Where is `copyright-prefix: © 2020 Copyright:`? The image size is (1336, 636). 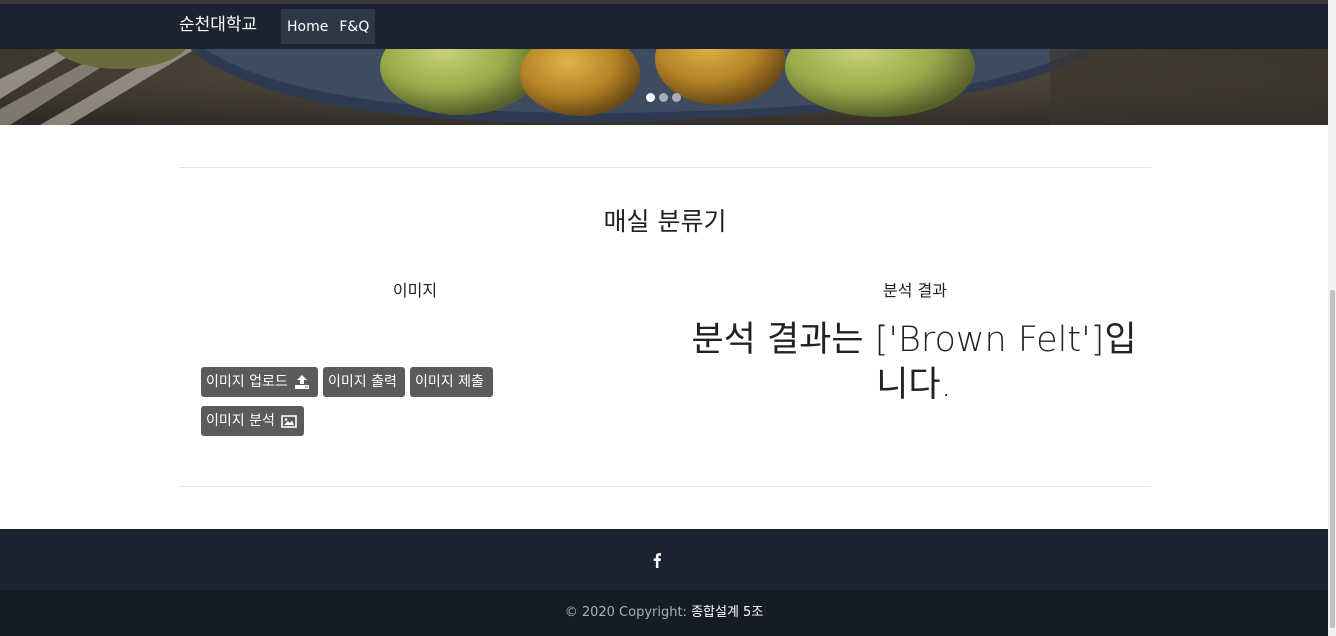 copyright-prefix: © 2020 Copyright: is located at coordinates (628, 612).